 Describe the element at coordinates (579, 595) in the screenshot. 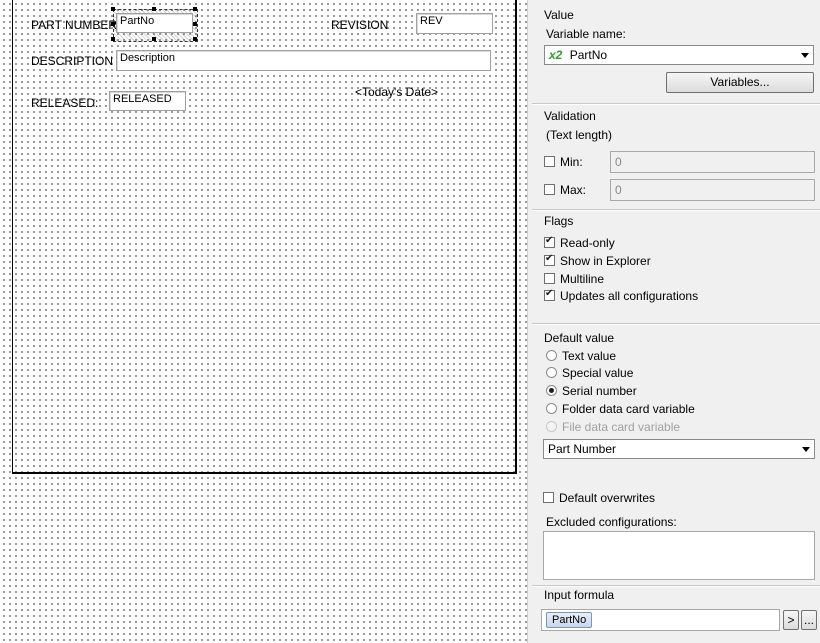

I see `input-formula-section-label: Input formula` at that location.